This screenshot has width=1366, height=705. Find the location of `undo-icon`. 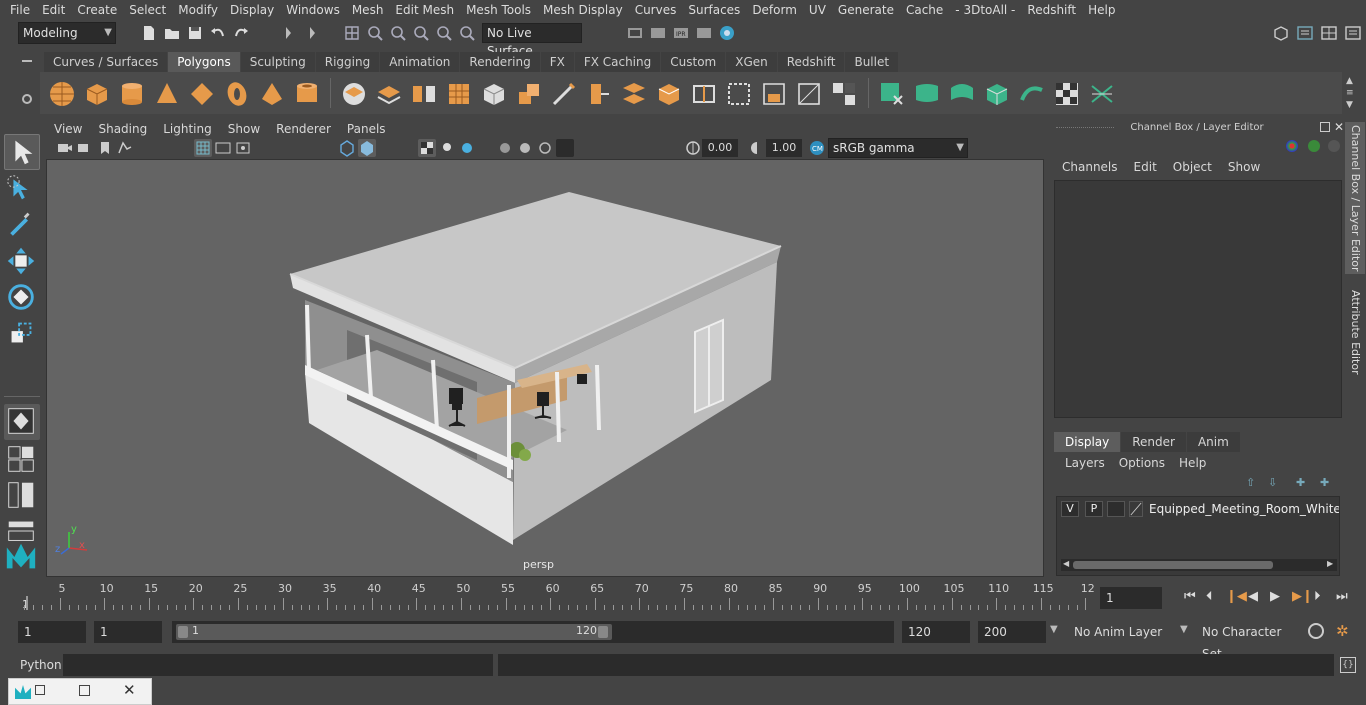

undo-icon is located at coordinates (218, 33).